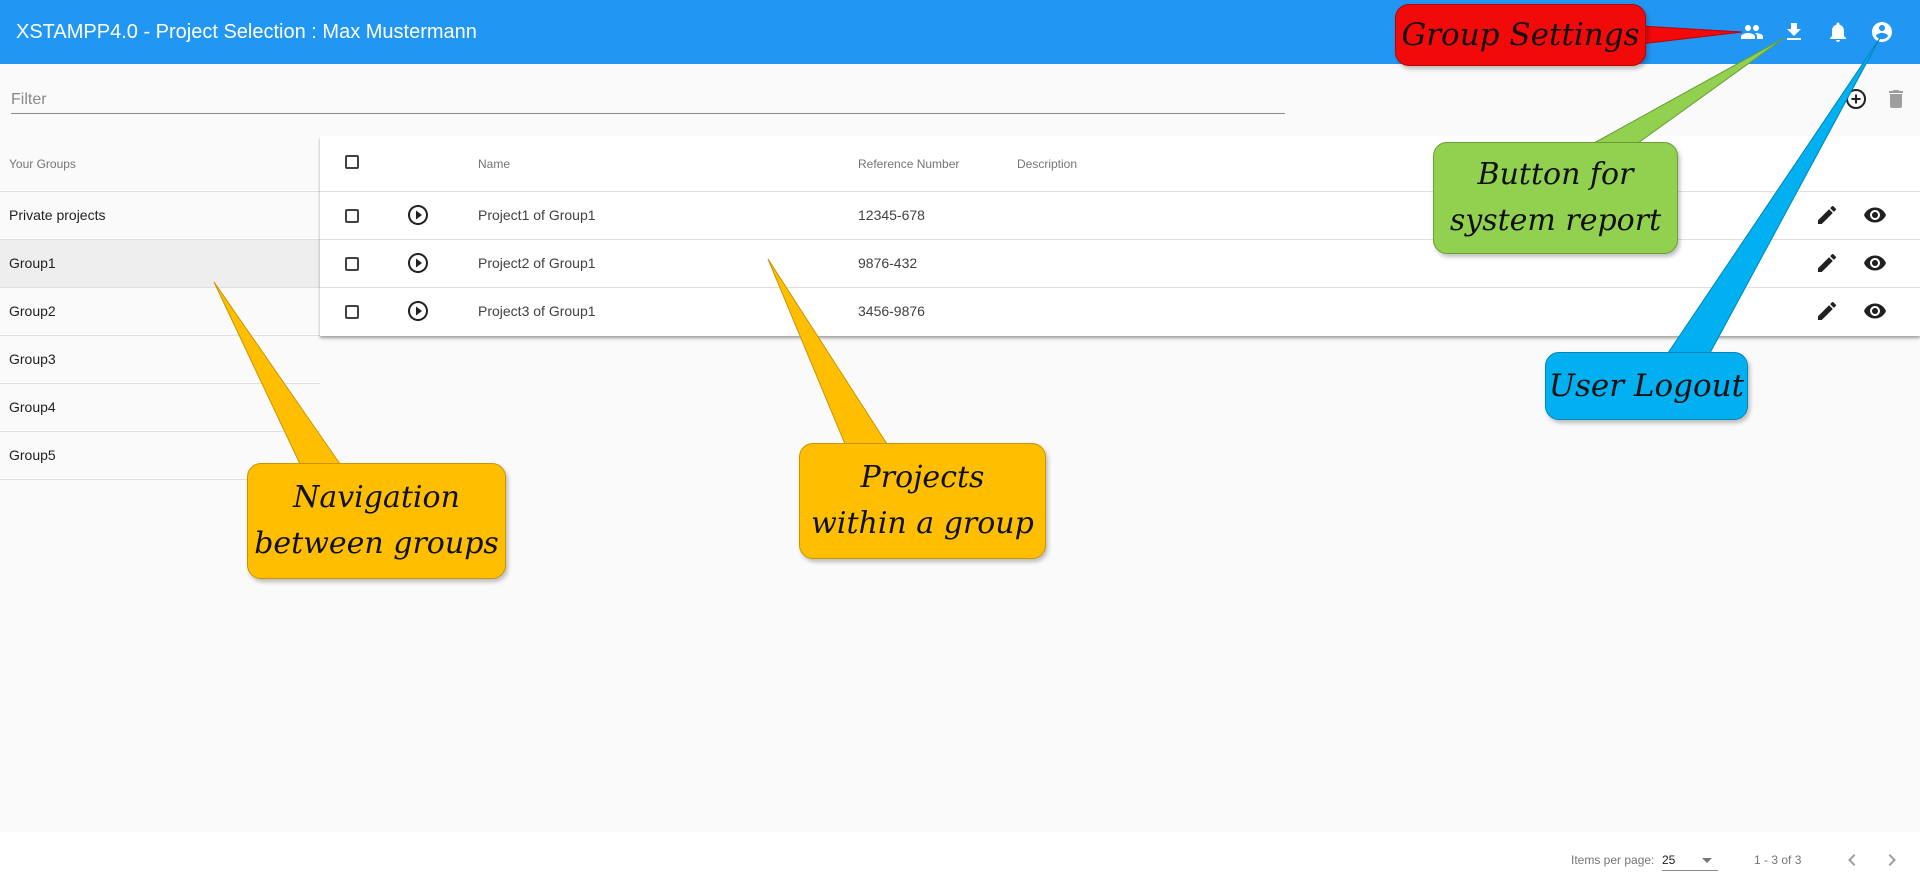  I want to click on add-circle-outline-icon, so click(1856, 99).